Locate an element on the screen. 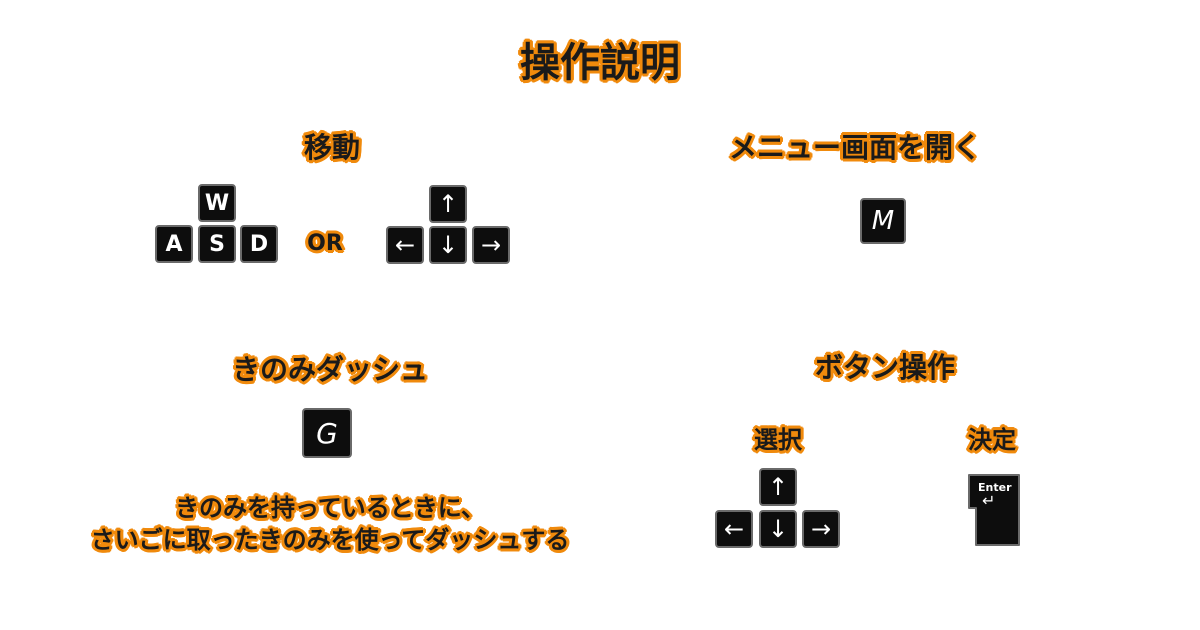 This screenshot has height=630, width=1200. select-left-arrow-icon: ← is located at coordinates (734, 529).